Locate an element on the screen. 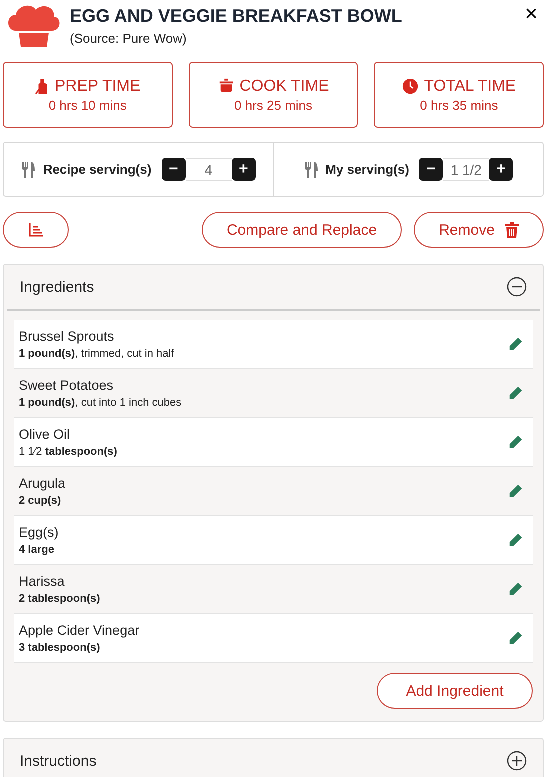 The height and width of the screenshot is (777, 547). ingredient-amount: 1 pound(s), trimmed, cut in half is located at coordinates (96, 354).